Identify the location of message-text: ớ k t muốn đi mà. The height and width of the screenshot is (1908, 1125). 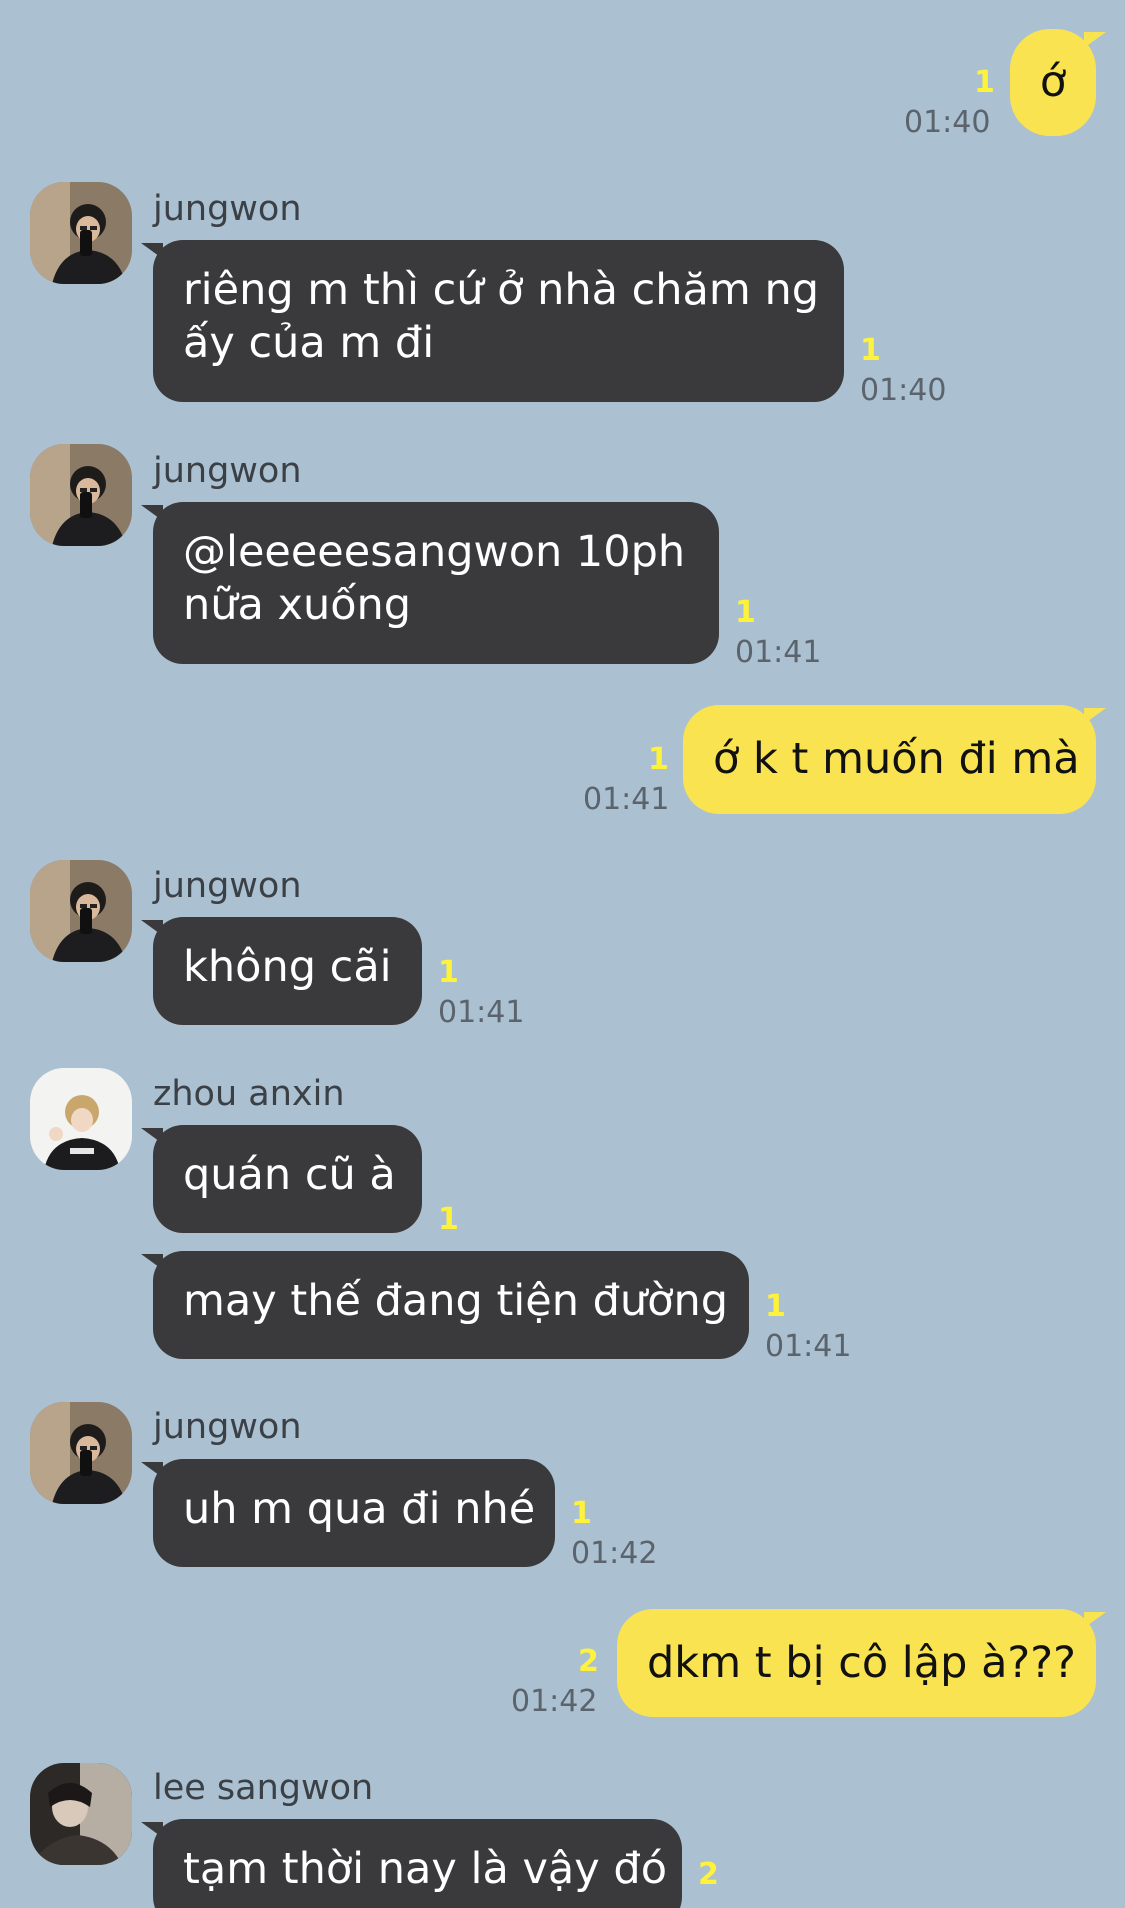
(896, 759).